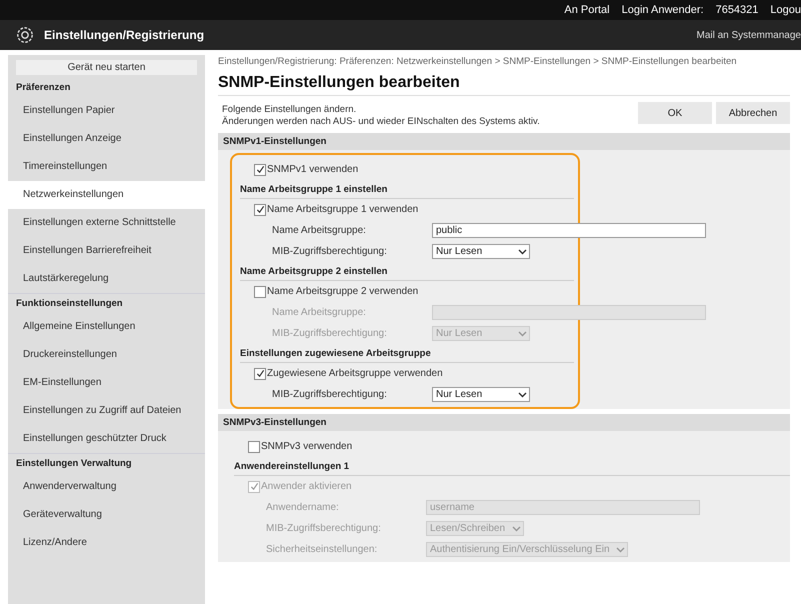 The height and width of the screenshot is (604, 801). I want to click on nav-item: Lautstärkeregelung, so click(106, 279).